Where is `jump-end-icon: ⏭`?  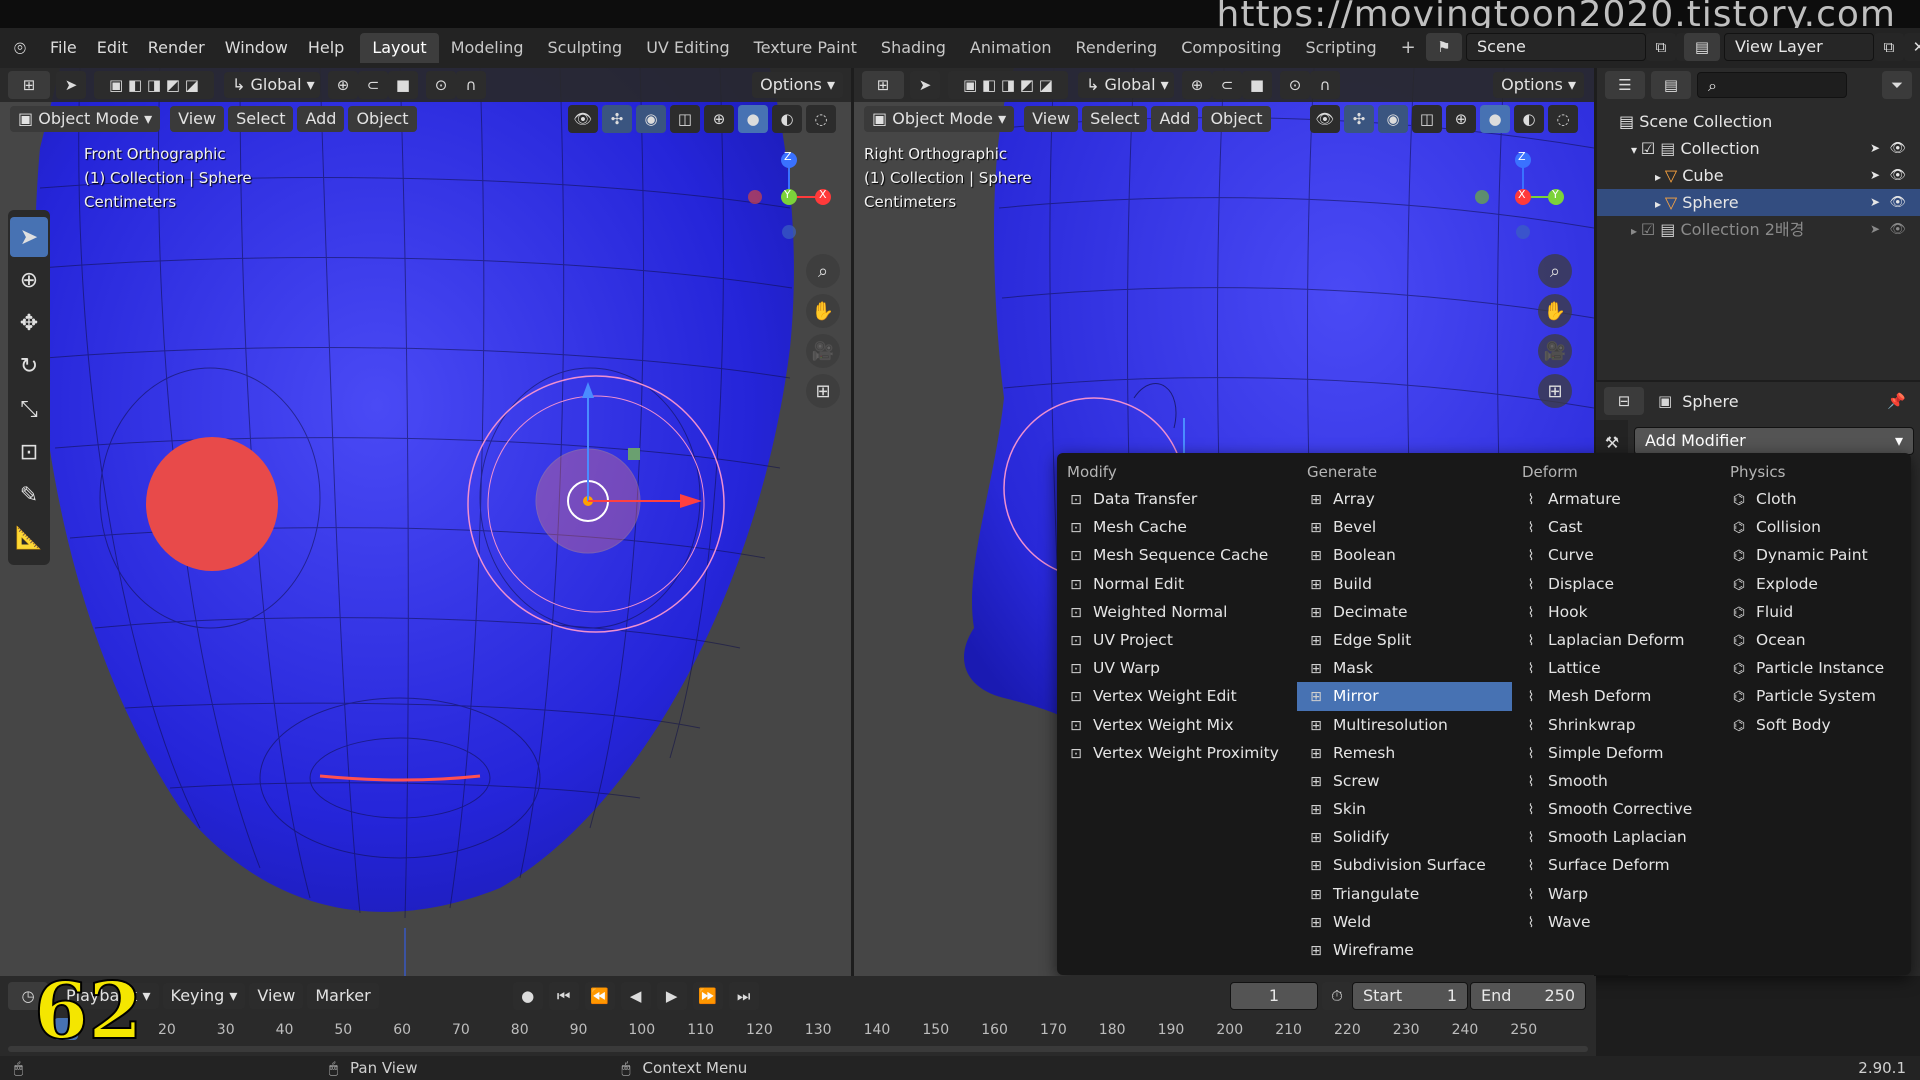 jump-end-icon: ⏭ is located at coordinates (743, 996).